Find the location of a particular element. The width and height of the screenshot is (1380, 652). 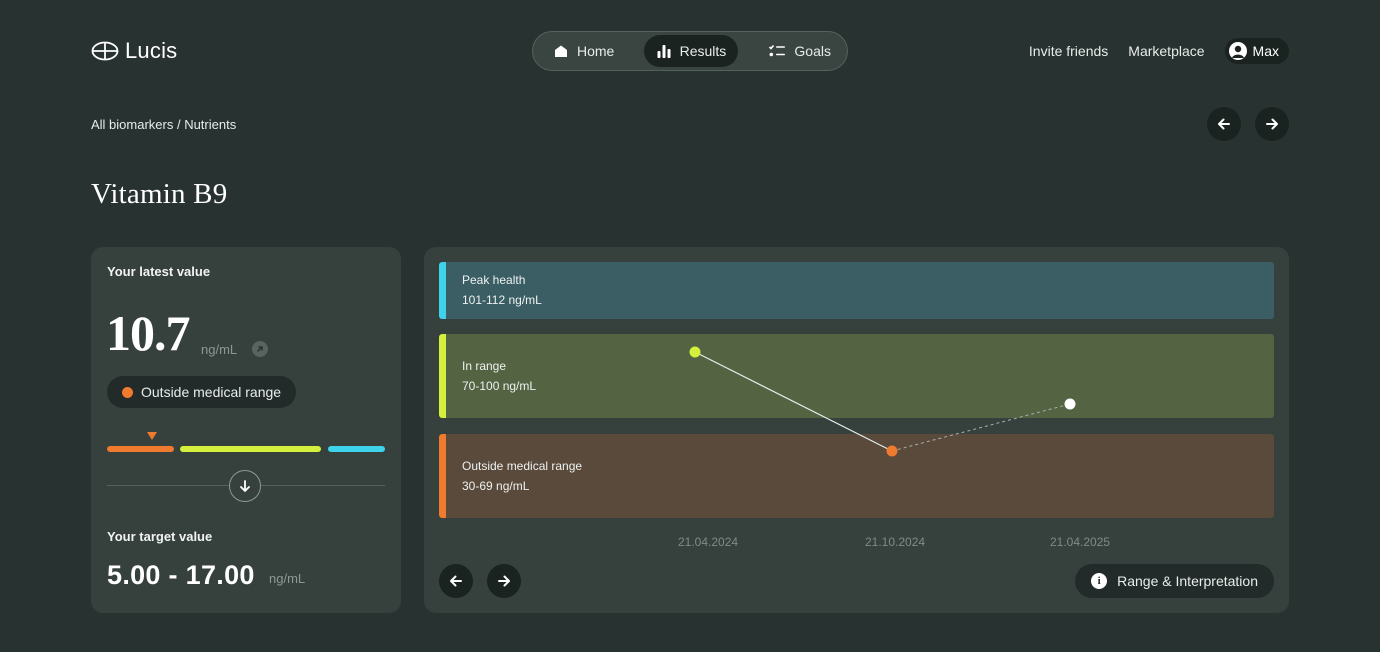

series-line-solid is located at coordinates (793, 401).